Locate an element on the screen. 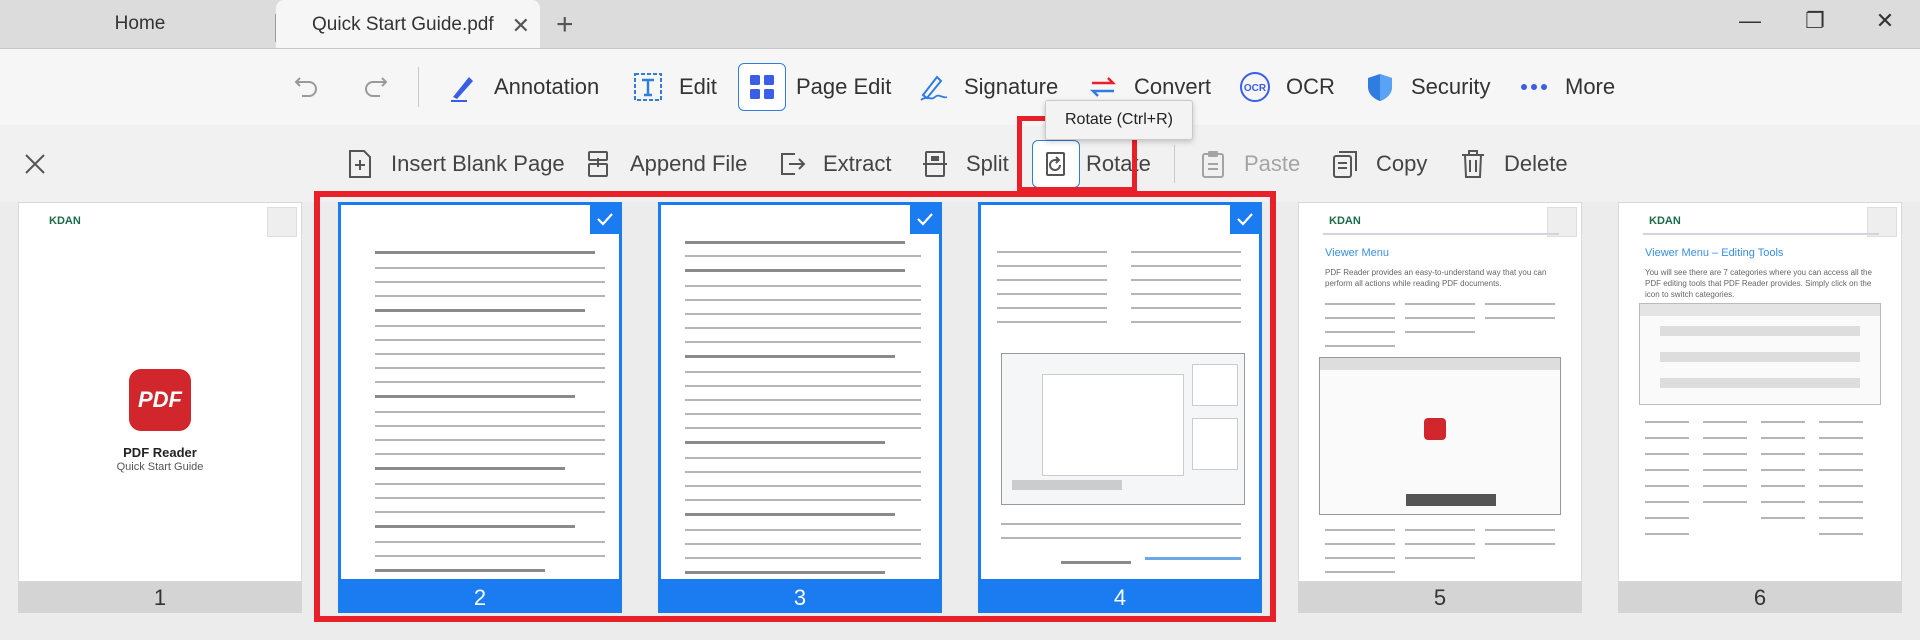 The width and height of the screenshot is (1920, 640). redo-icon is located at coordinates (375, 88).